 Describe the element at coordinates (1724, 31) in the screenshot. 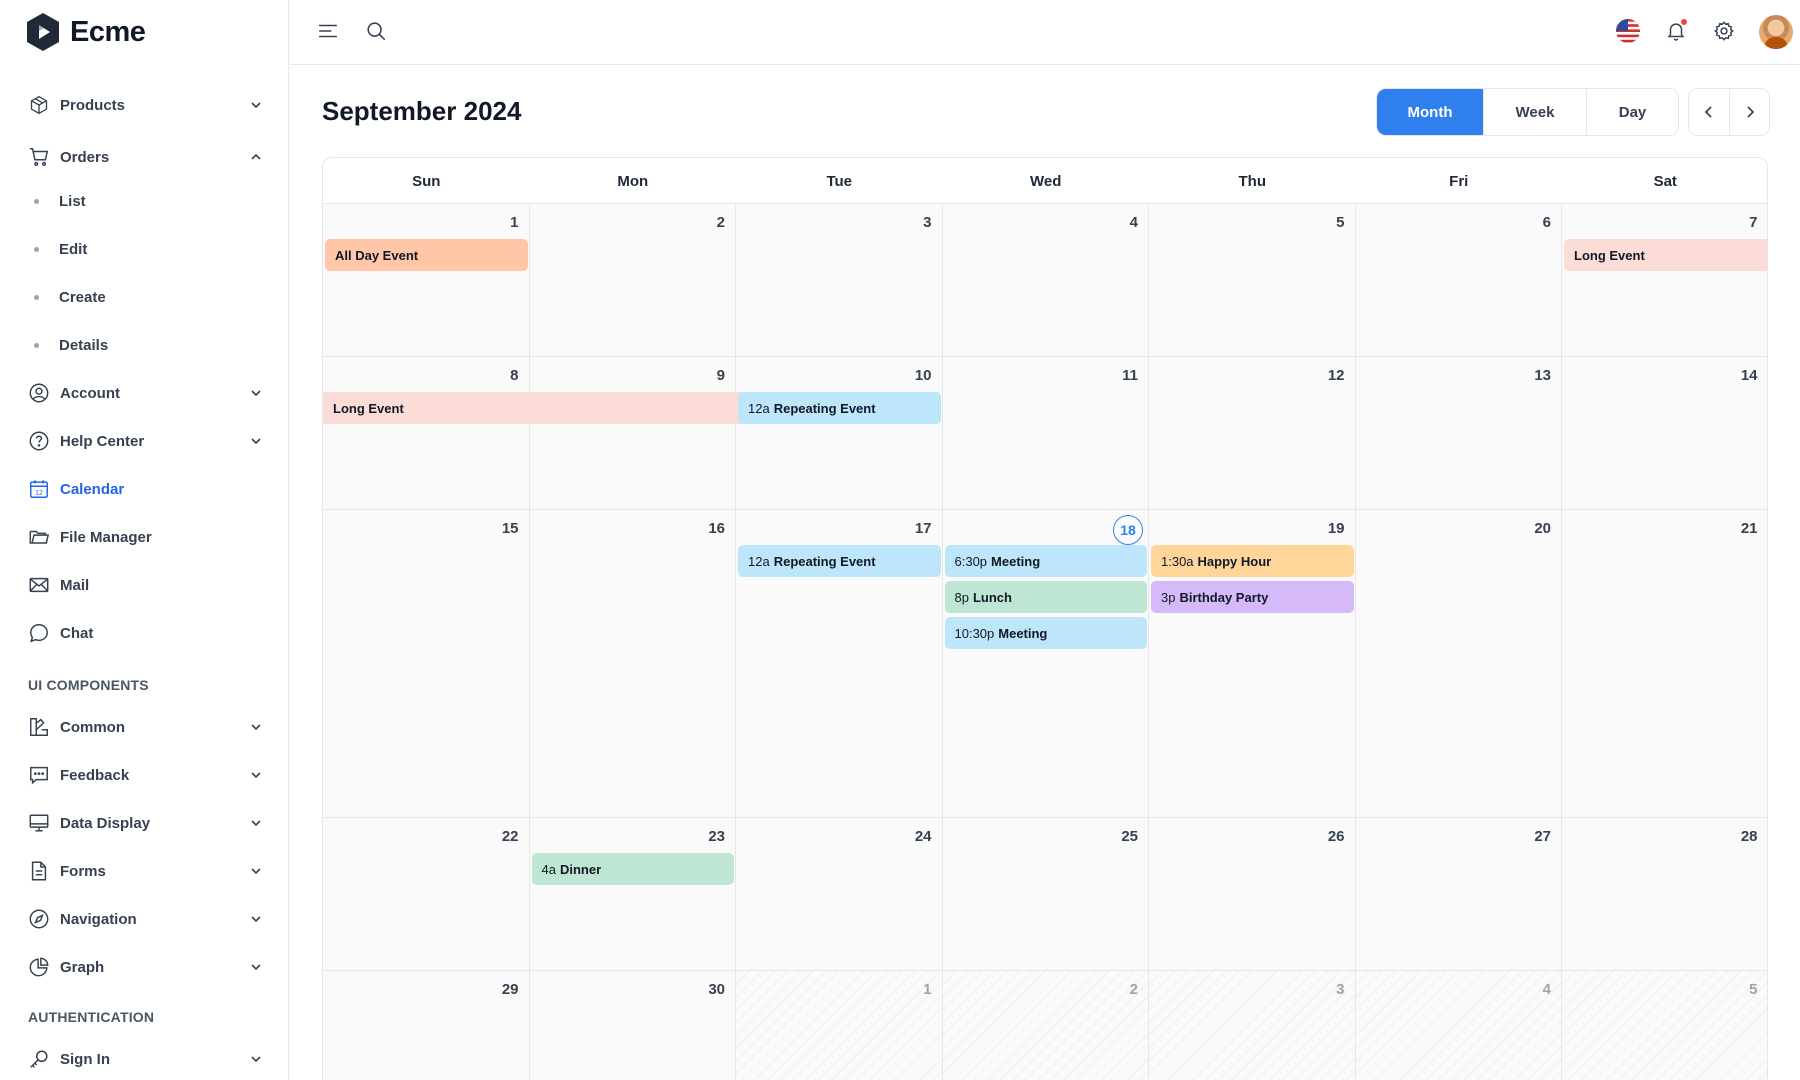

I see `gear-icon` at that location.